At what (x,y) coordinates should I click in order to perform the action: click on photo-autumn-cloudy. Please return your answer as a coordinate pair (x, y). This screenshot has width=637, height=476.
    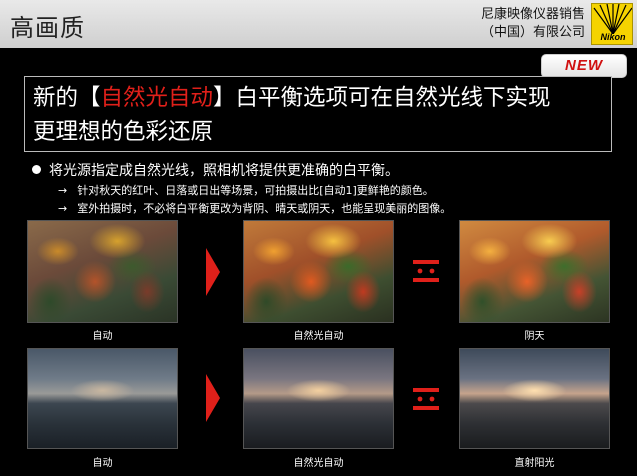
    Looking at the image, I should click on (534, 271).